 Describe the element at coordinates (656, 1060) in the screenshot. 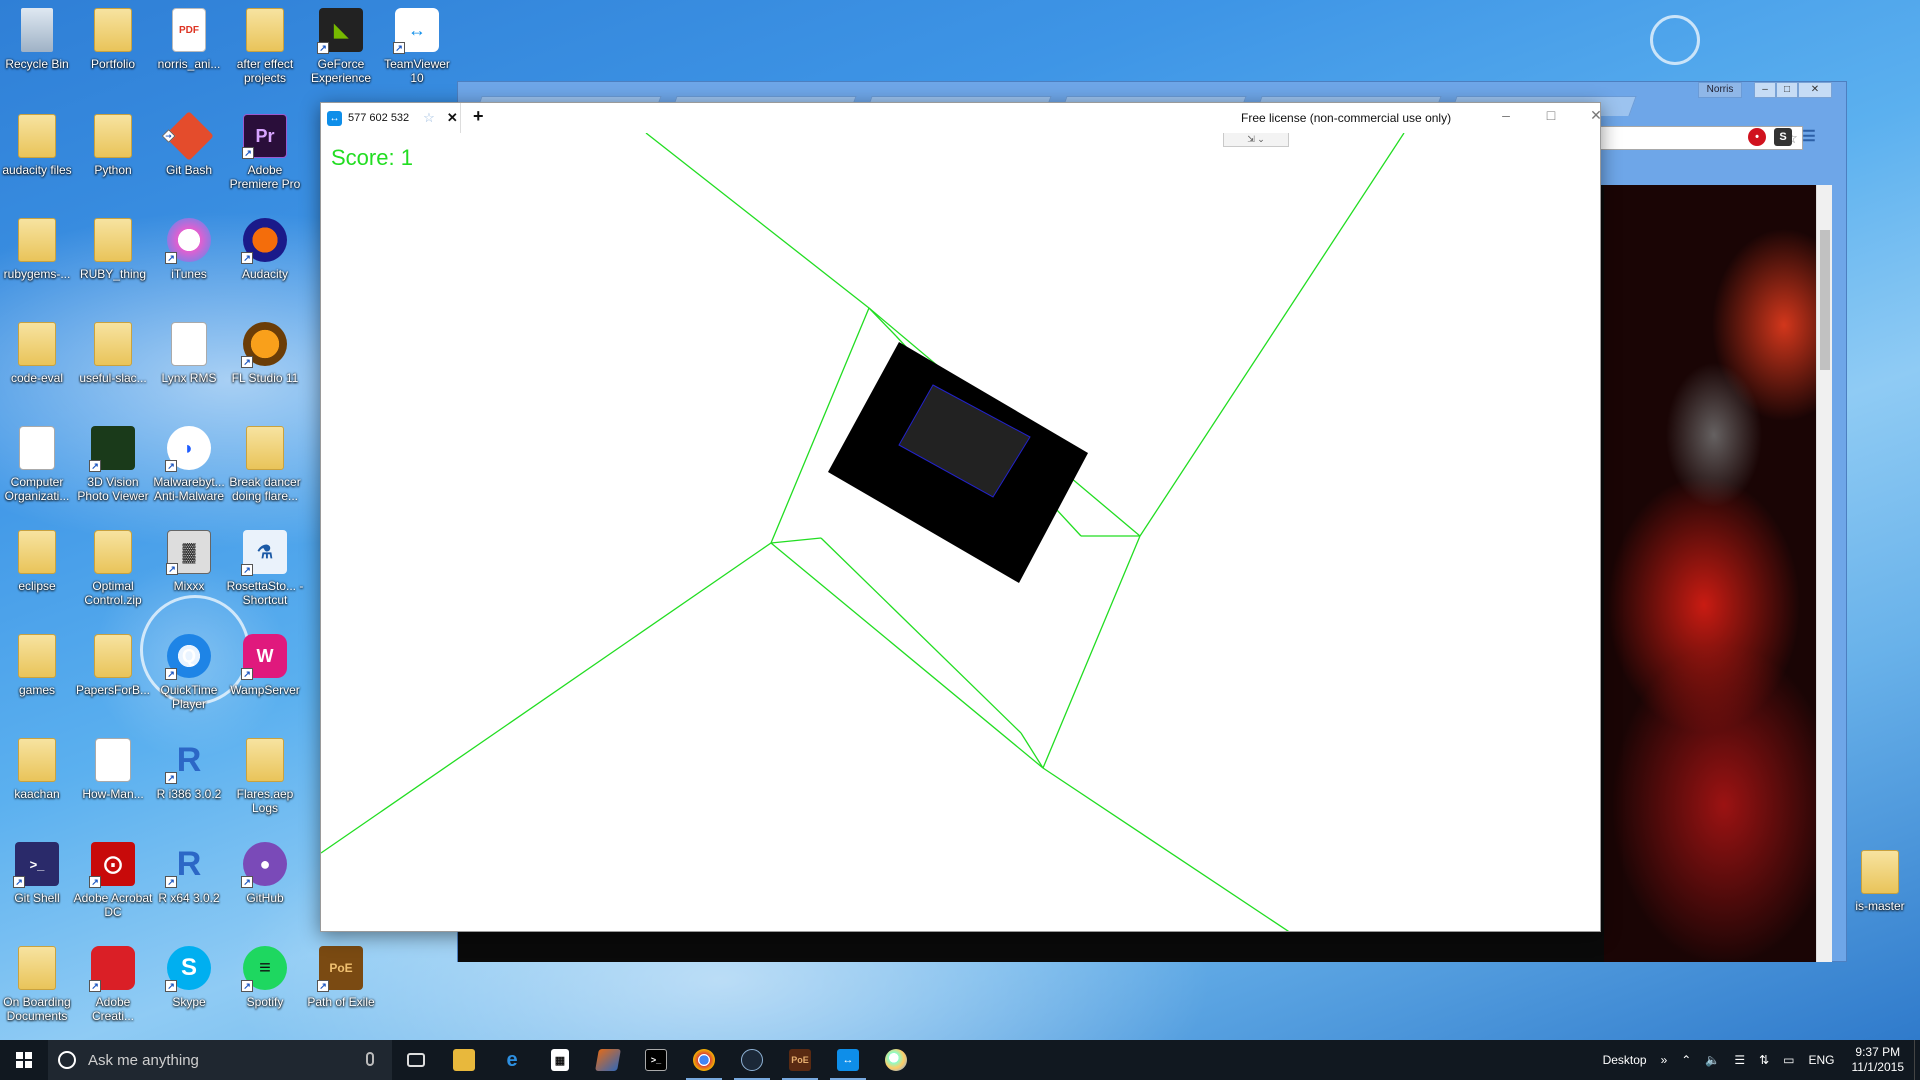

I see `cmd-icon: >_` at that location.